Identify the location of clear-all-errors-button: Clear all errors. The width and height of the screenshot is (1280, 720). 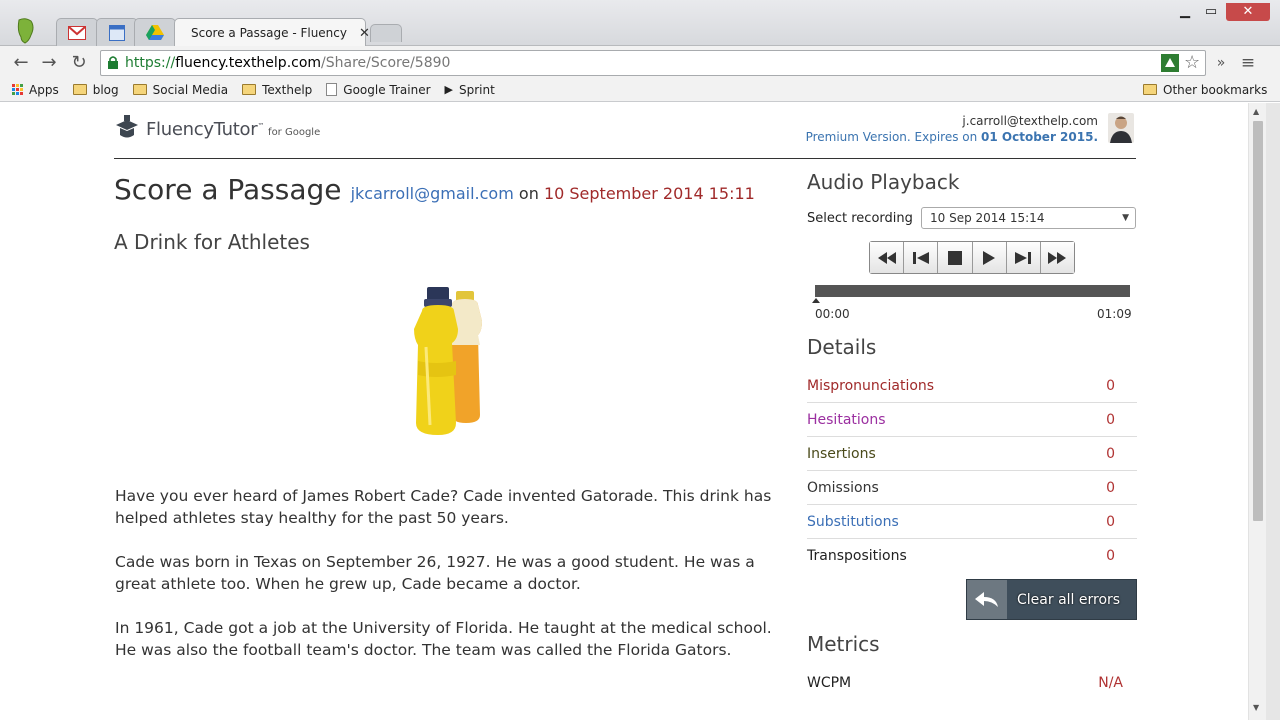
(1051, 599).